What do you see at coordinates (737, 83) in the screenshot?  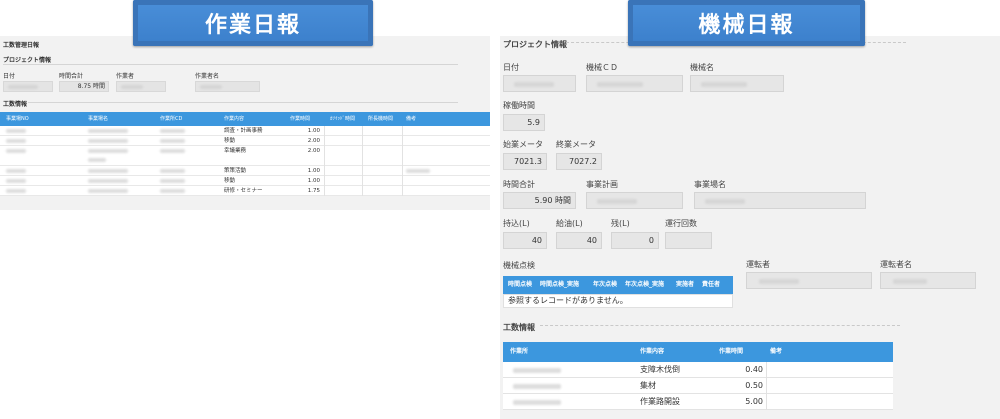 I see `machine-name-field` at bounding box center [737, 83].